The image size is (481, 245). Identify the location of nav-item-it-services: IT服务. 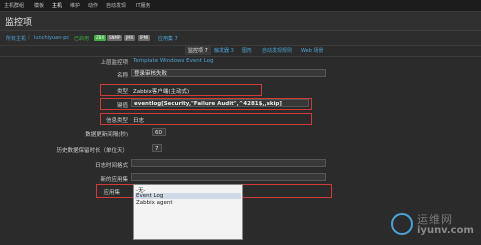
(143, 5).